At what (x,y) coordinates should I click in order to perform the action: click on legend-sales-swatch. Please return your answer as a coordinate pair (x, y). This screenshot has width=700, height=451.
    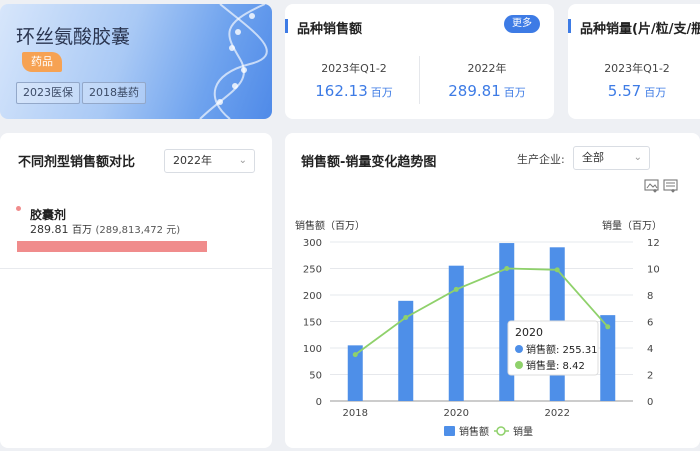
    Looking at the image, I should click on (449, 431).